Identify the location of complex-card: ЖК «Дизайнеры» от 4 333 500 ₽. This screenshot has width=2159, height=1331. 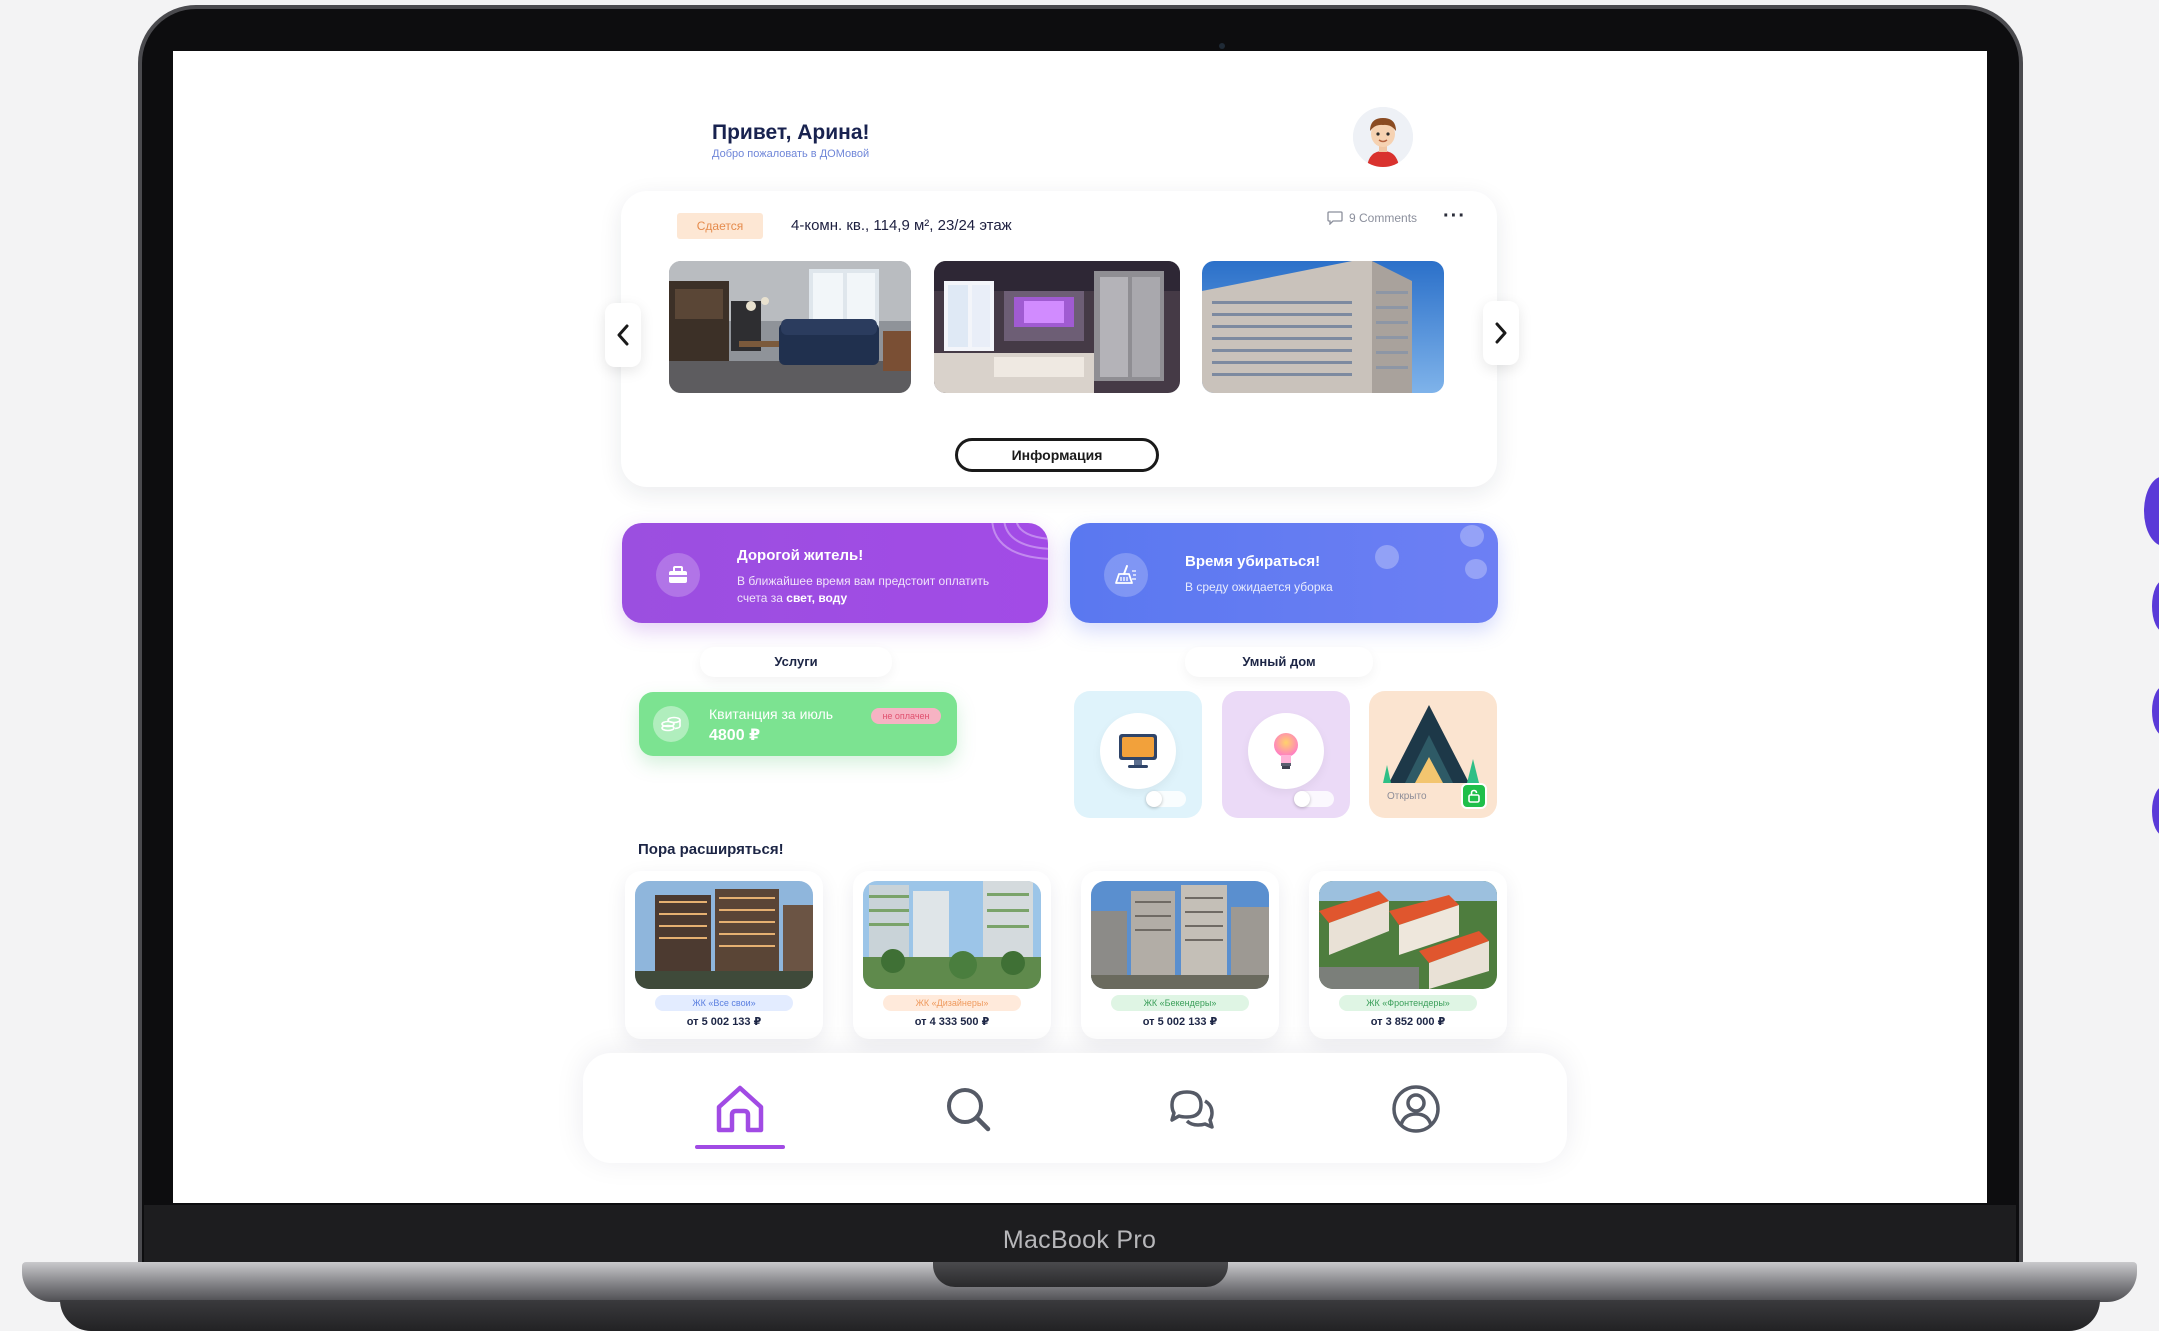
(952, 955).